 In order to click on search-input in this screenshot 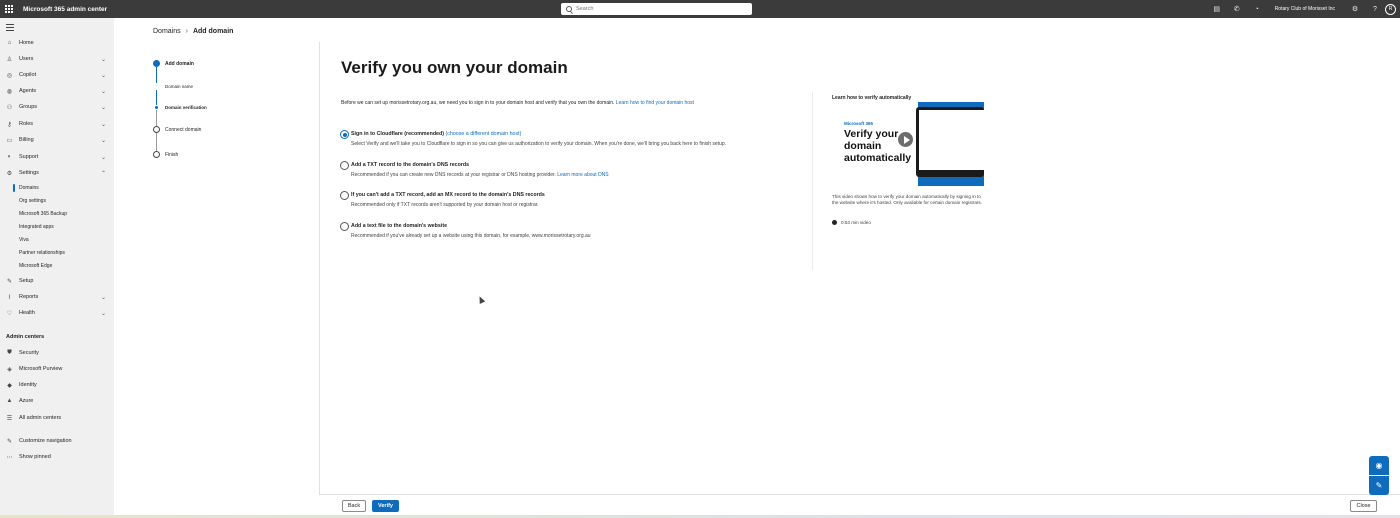, I will do `click(656, 9)`.